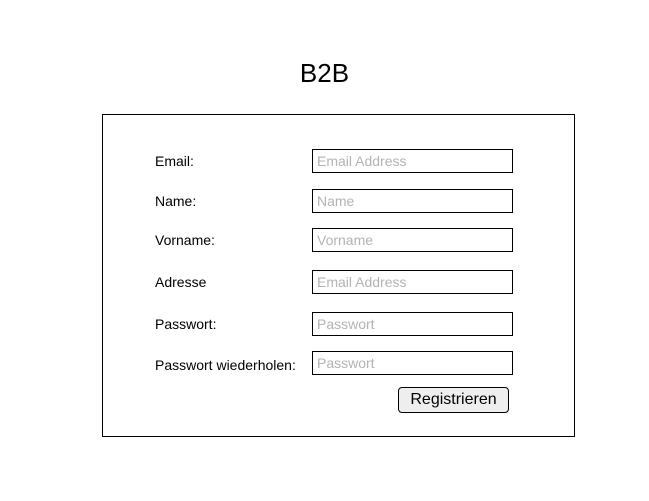 The image size is (649, 501). I want to click on password-label: Passwort:, so click(186, 324).